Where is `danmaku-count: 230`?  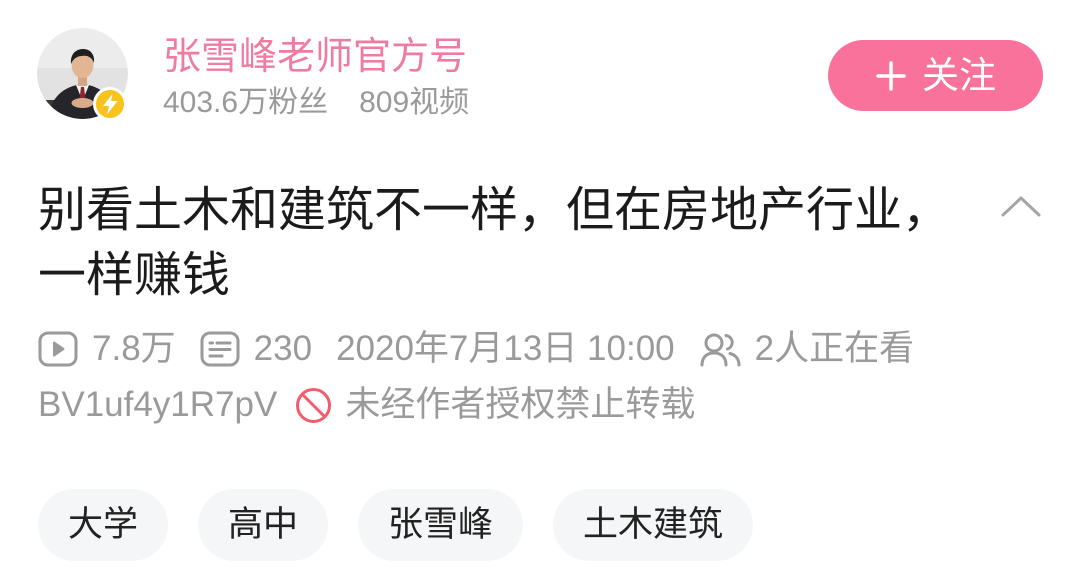
danmaku-count: 230 is located at coordinates (256, 349).